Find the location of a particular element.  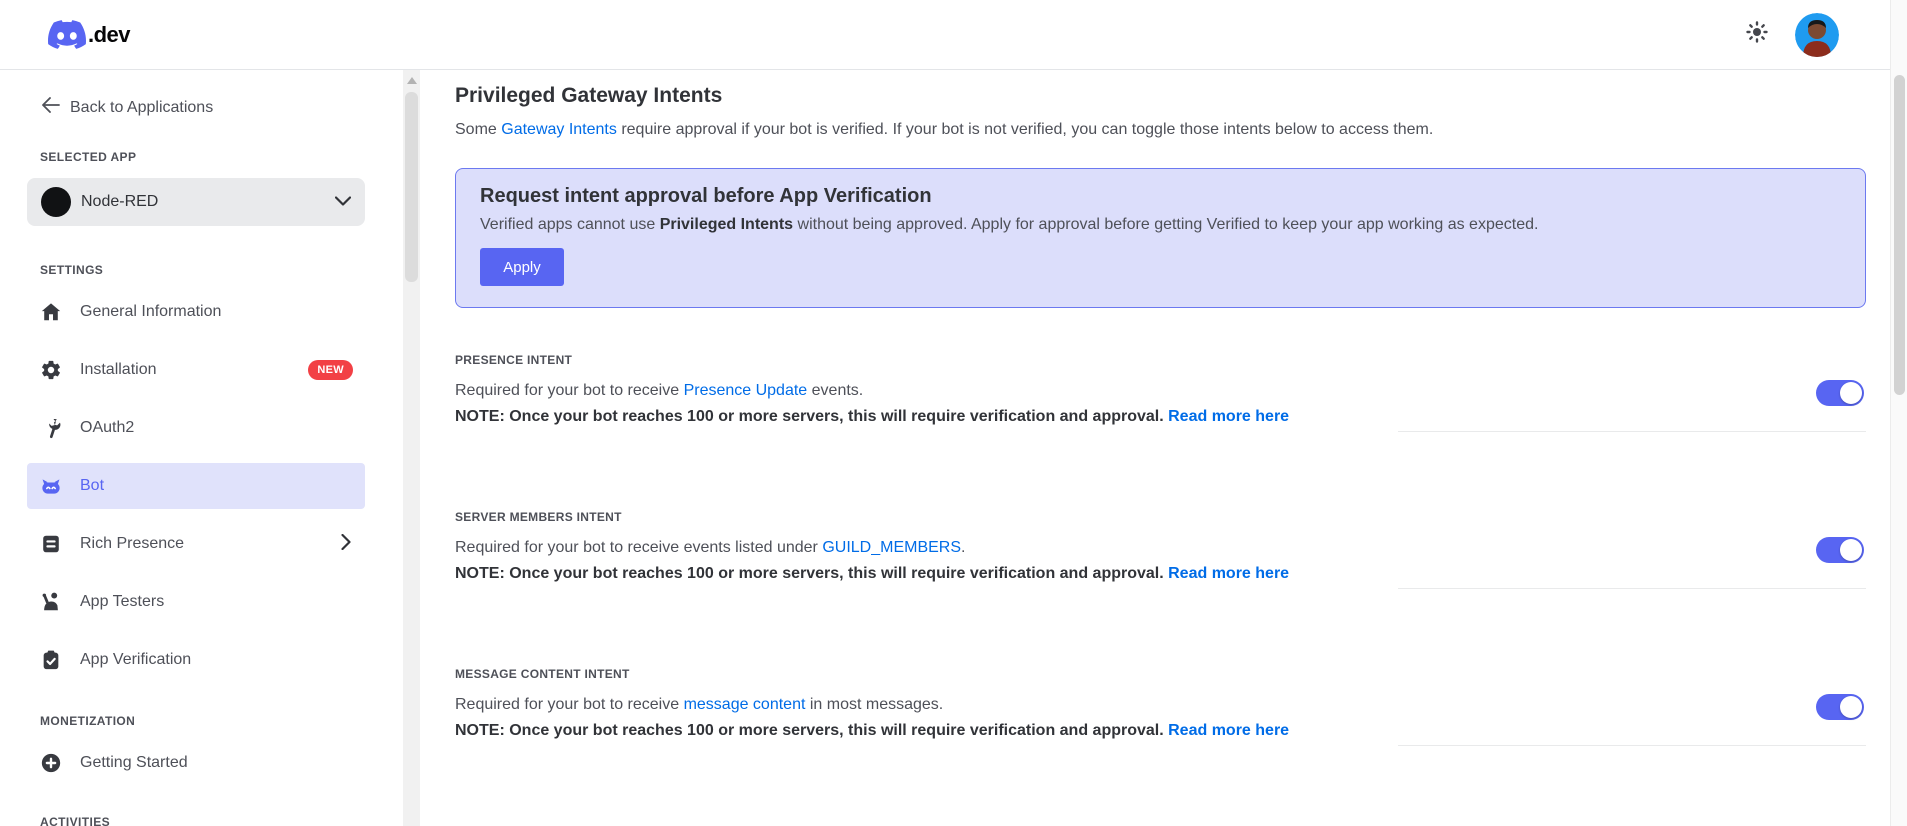

nav-item-label: Getting Started is located at coordinates (134, 762).